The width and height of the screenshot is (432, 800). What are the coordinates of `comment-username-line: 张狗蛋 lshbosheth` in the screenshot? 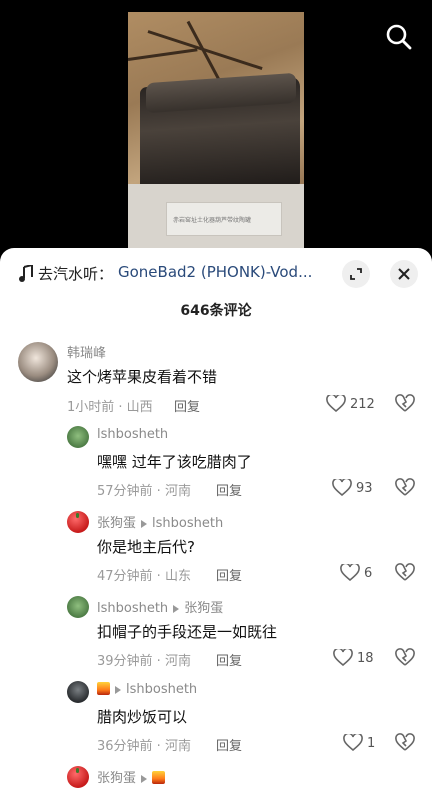 It's located at (160, 521).